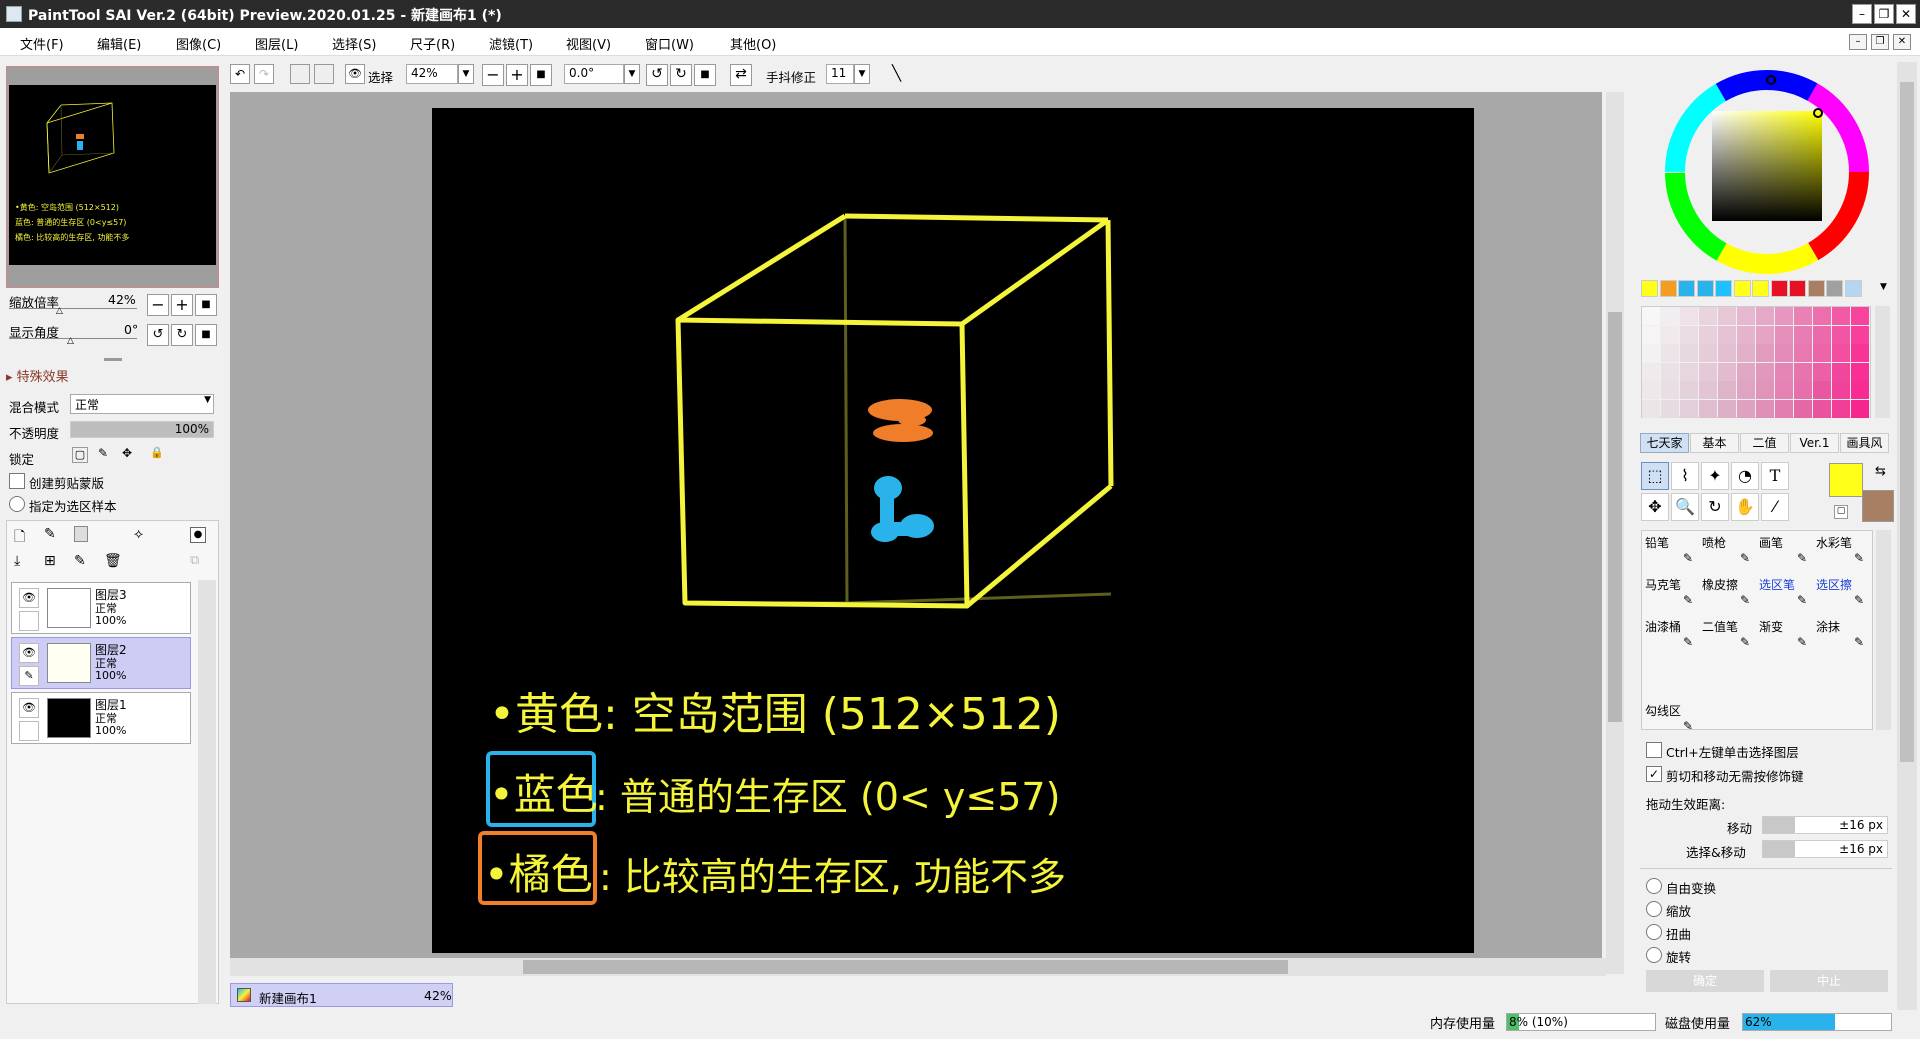 The image size is (1920, 1039). I want to click on right-panel-scrollbar, so click(1907, 536).